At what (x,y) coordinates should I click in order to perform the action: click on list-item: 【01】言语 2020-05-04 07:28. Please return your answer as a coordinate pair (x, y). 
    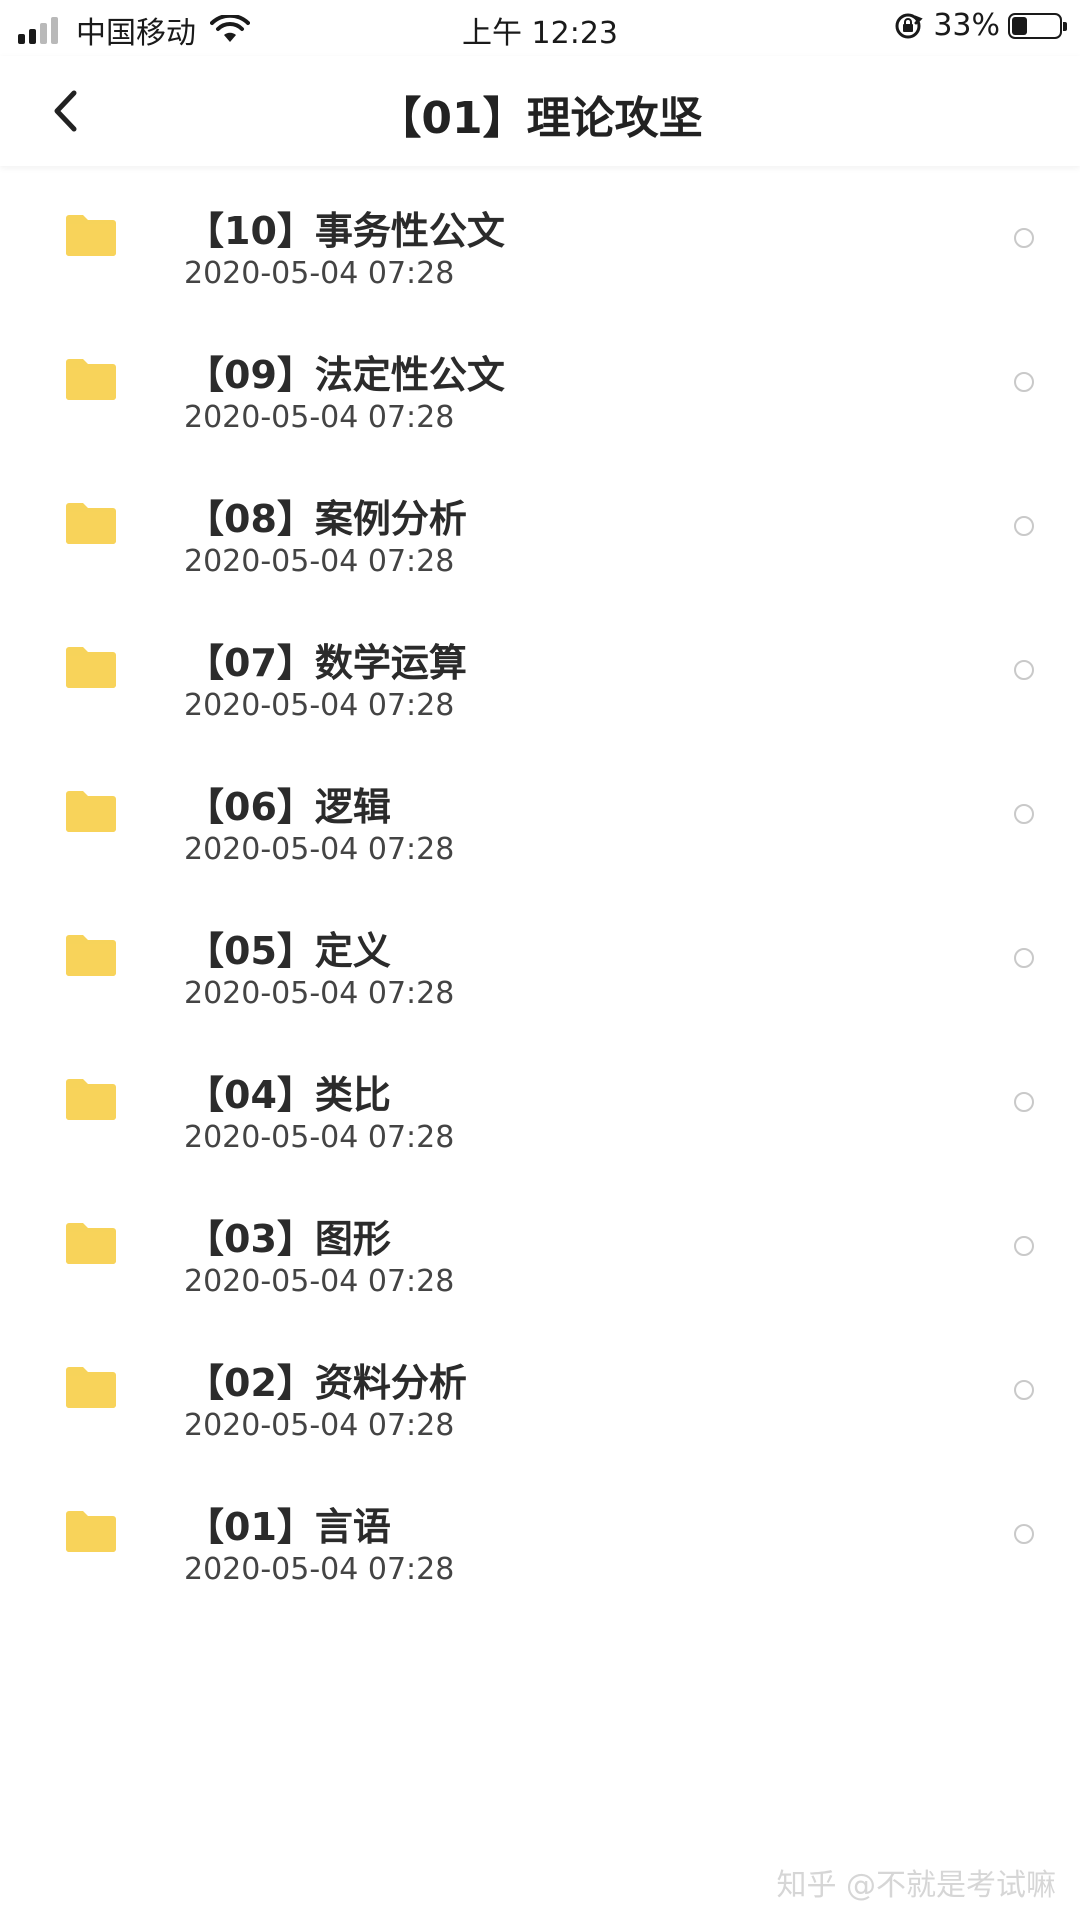
    Looking at the image, I should click on (540, 1538).